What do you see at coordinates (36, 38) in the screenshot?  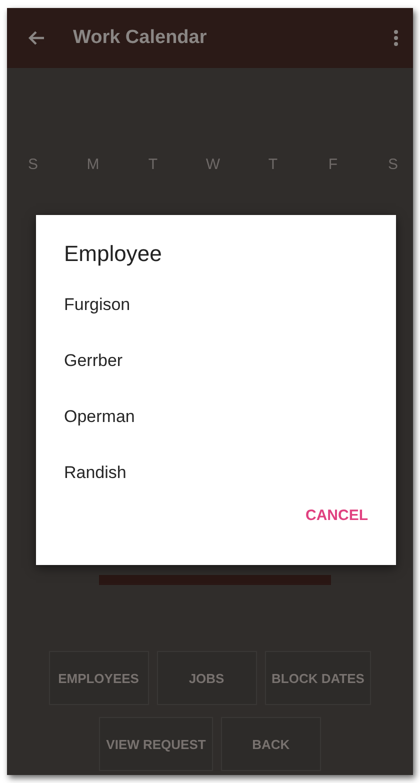 I see `back-icon` at bounding box center [36, 38].